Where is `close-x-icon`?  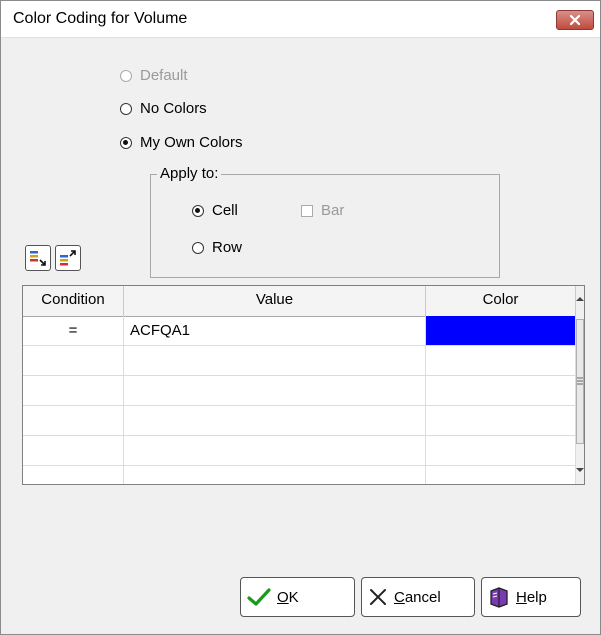
close-x-icon is located at coordinates (575, 20).